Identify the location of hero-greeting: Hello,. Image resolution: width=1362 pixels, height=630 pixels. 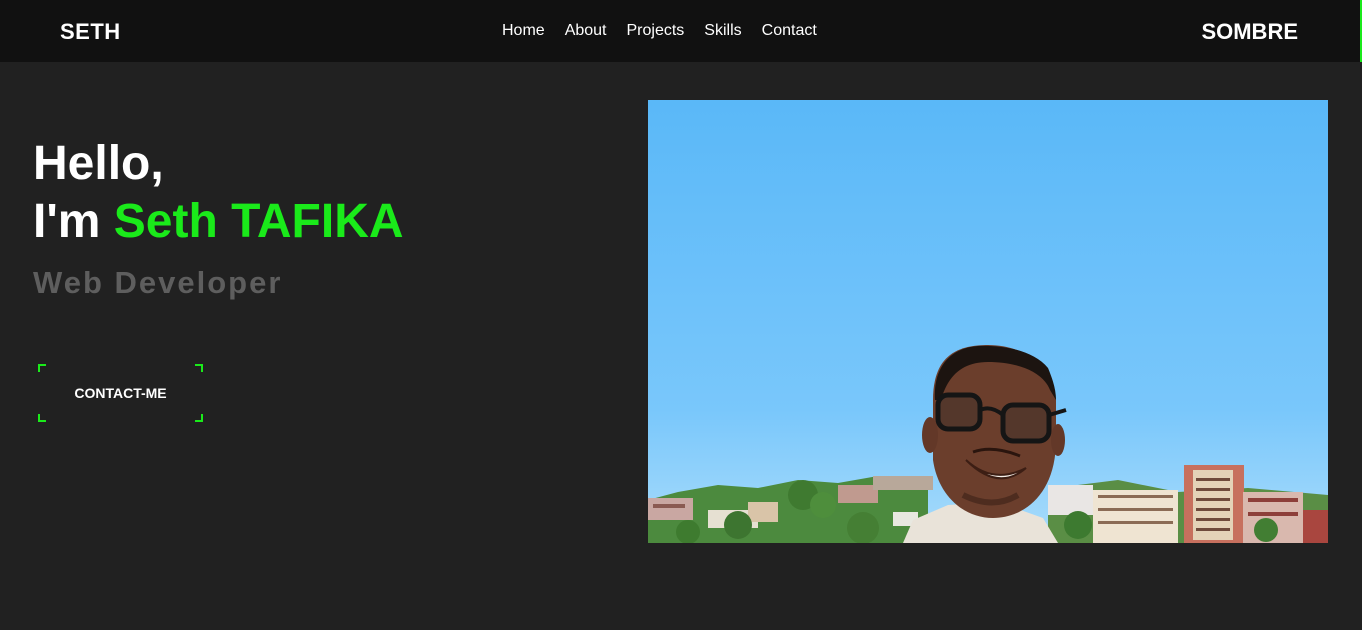
(98, 163).